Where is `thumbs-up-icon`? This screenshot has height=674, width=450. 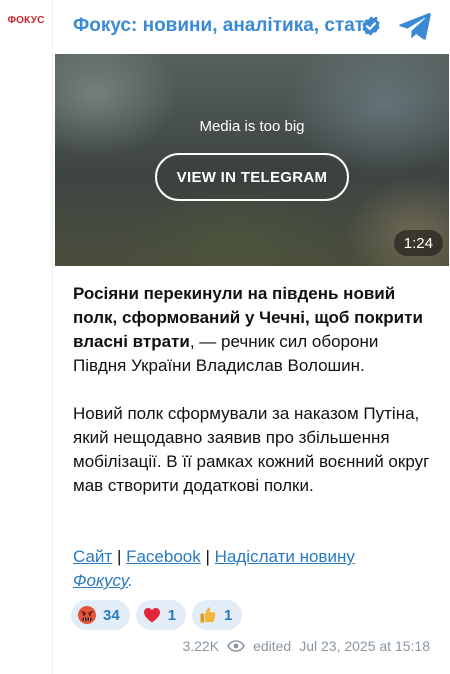
thumbs-up-icon is located at coordinates (208, 615).